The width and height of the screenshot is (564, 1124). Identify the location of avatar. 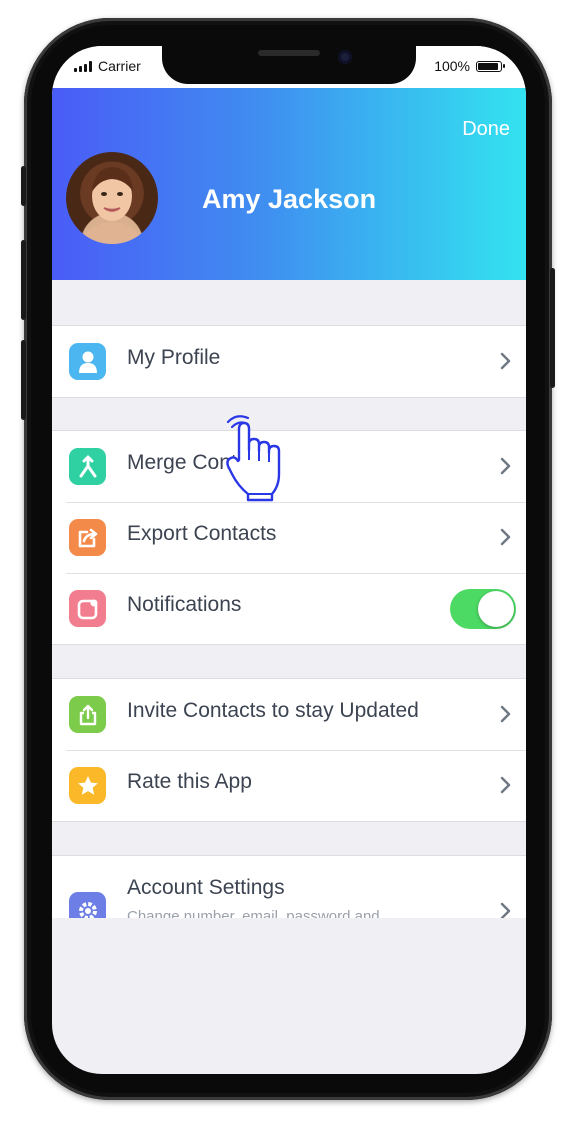
(112, 198).